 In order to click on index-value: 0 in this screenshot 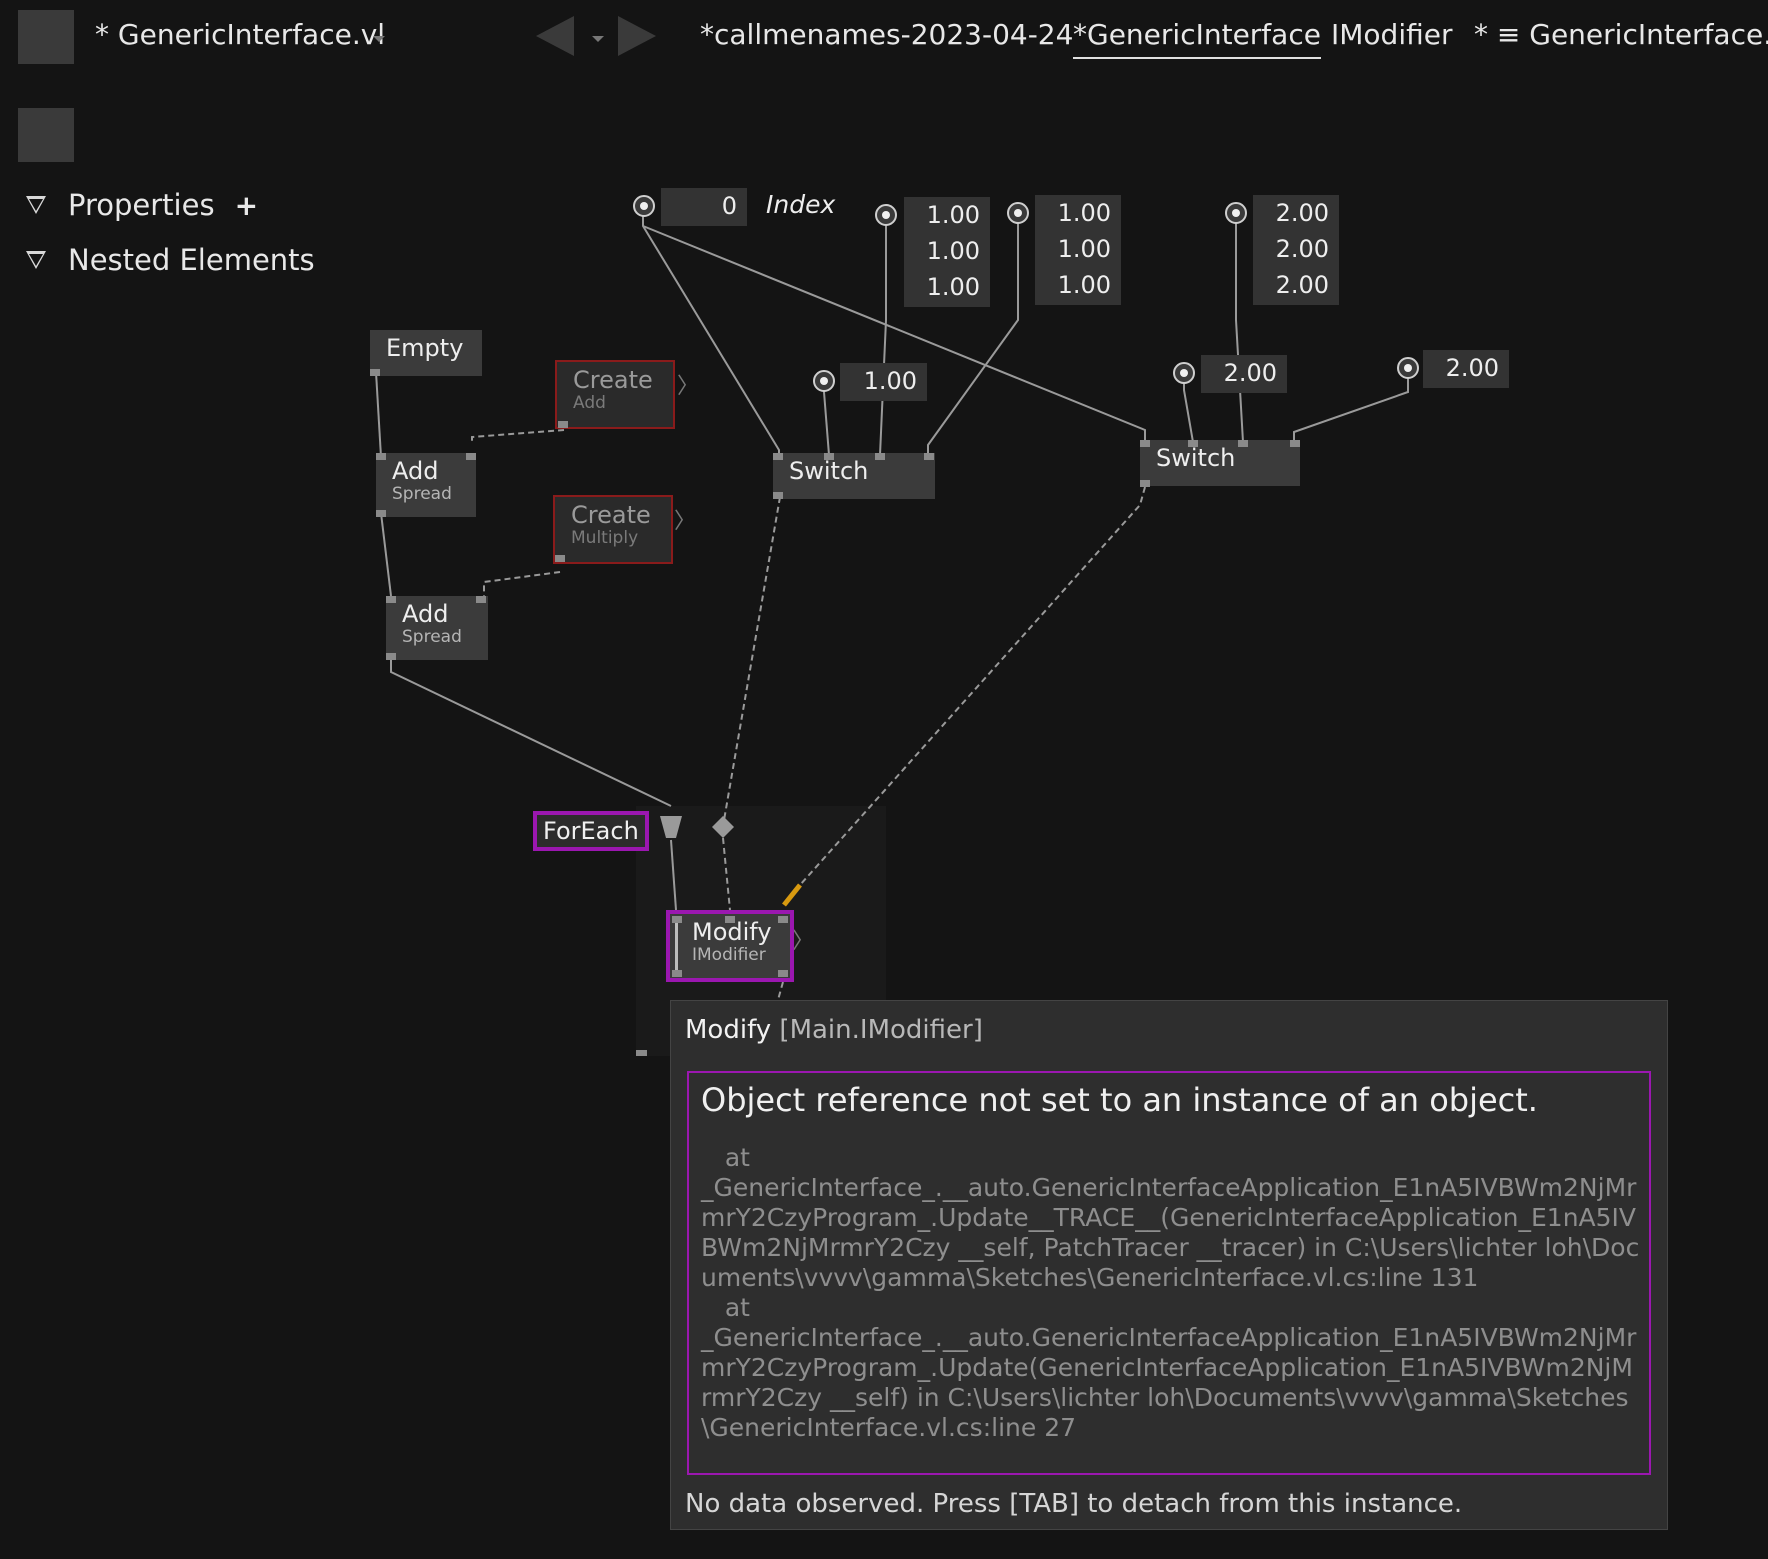, I will do `click(699, 206)`.